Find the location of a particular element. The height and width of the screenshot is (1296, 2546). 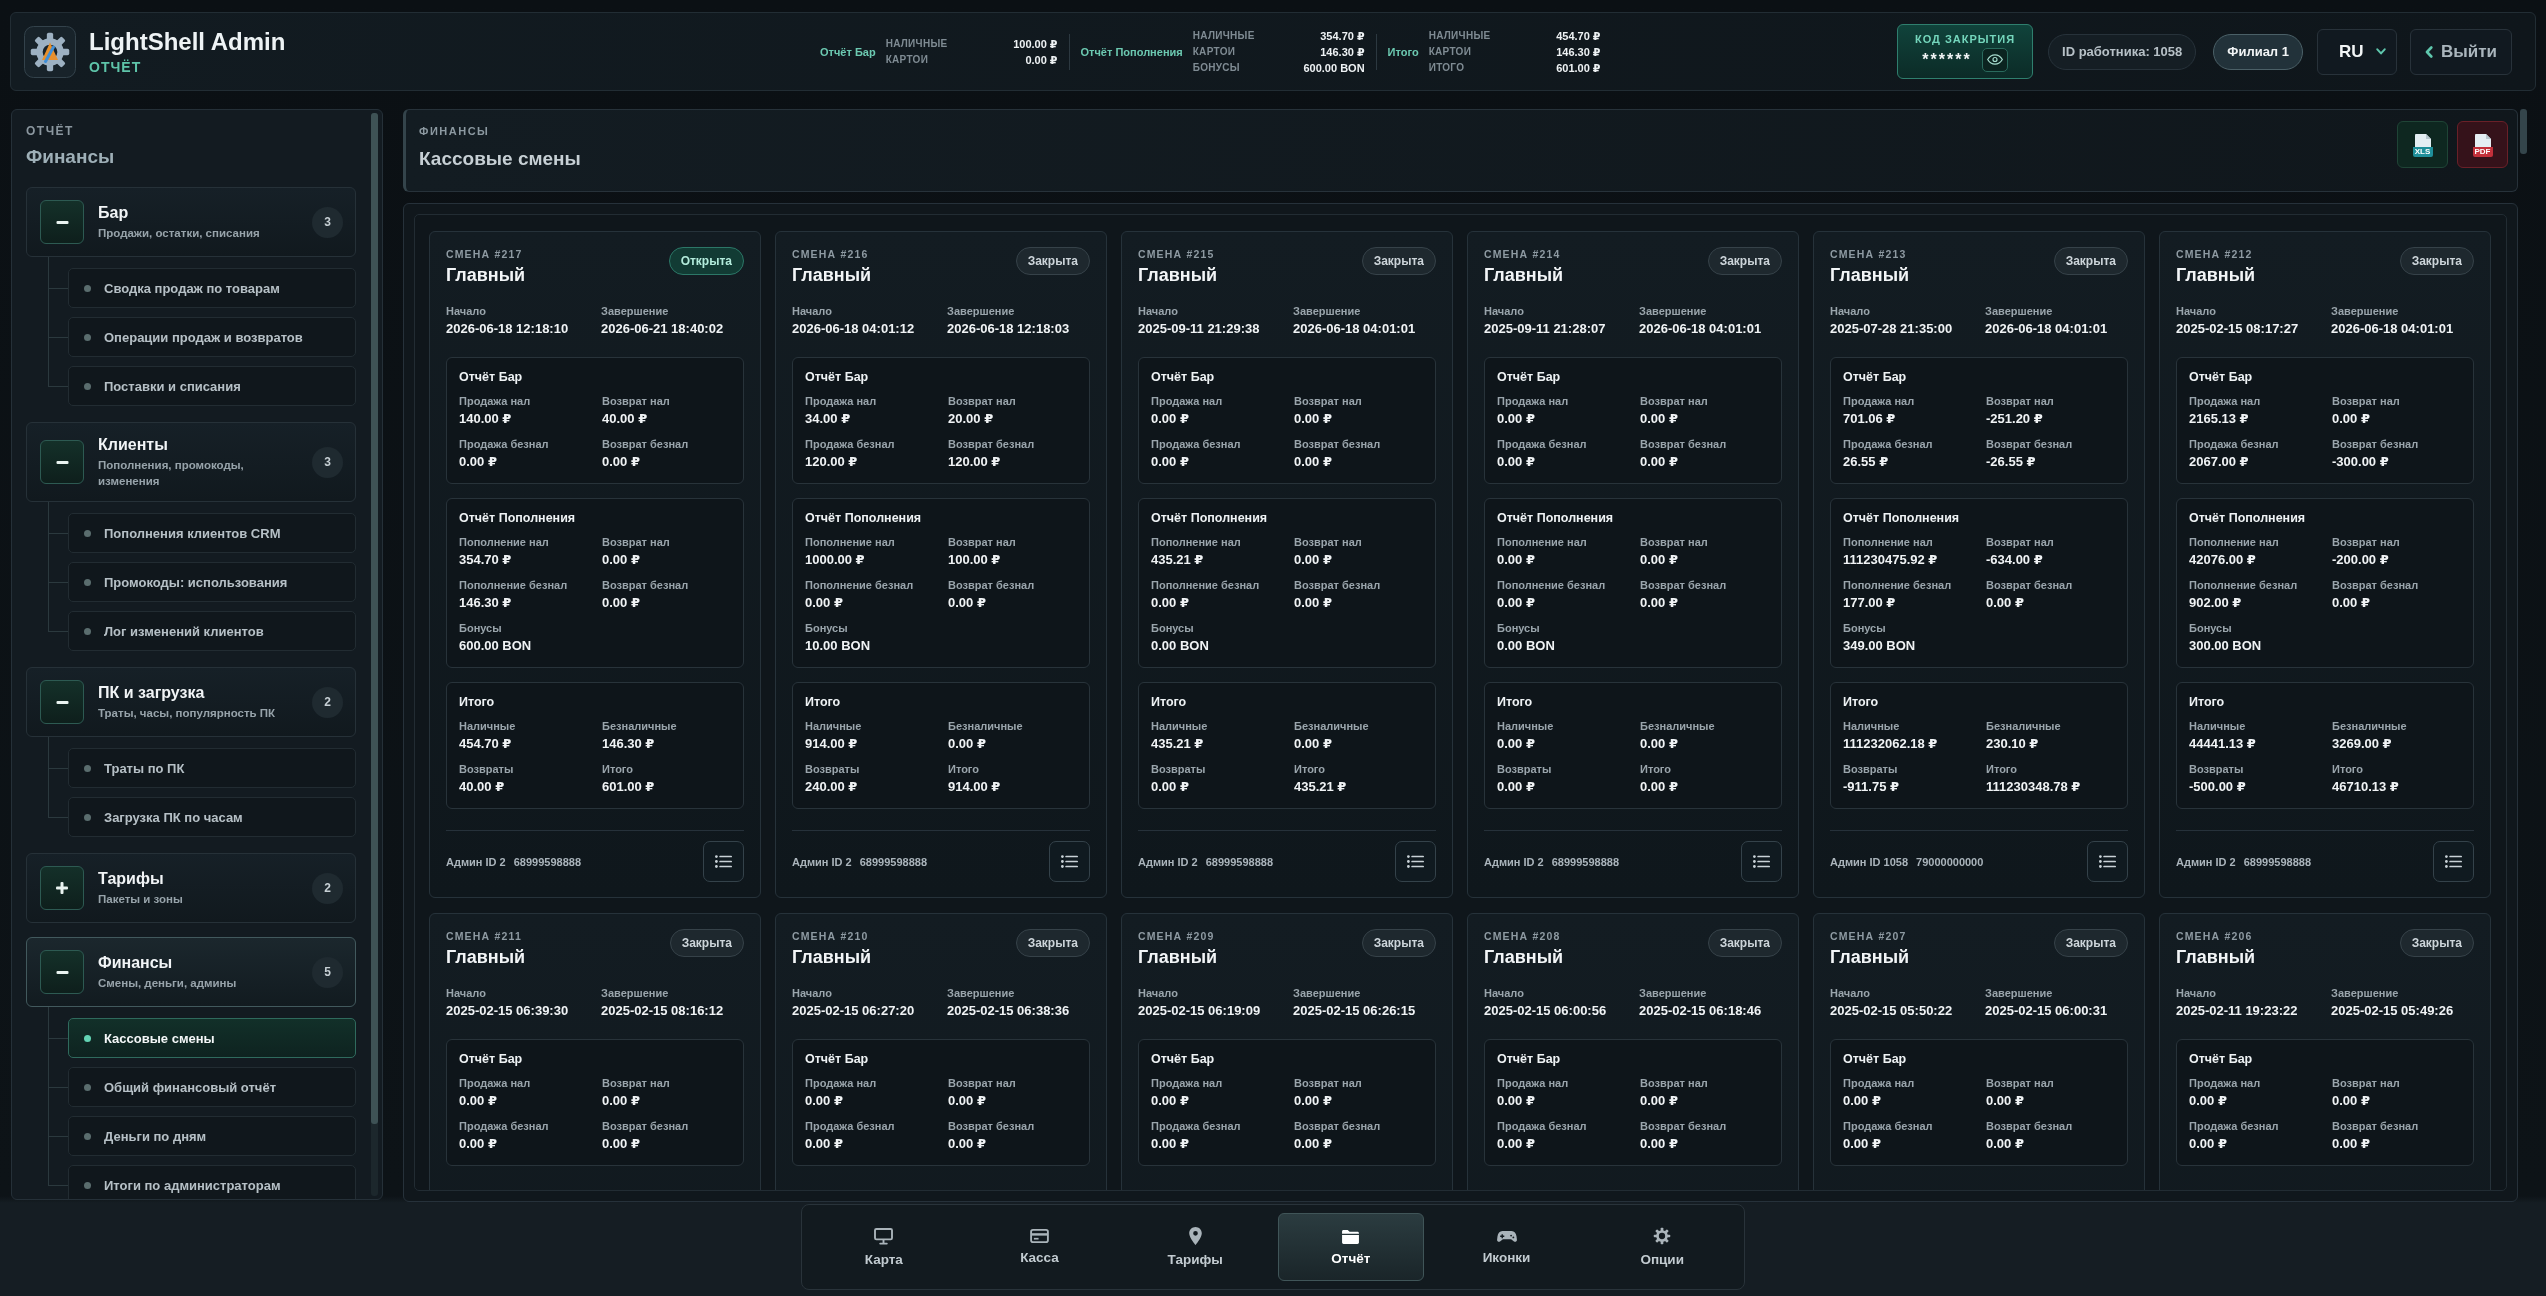

menu-group: Тарифы Пакеты и зоны 2 is located at coordinates (191, 888).